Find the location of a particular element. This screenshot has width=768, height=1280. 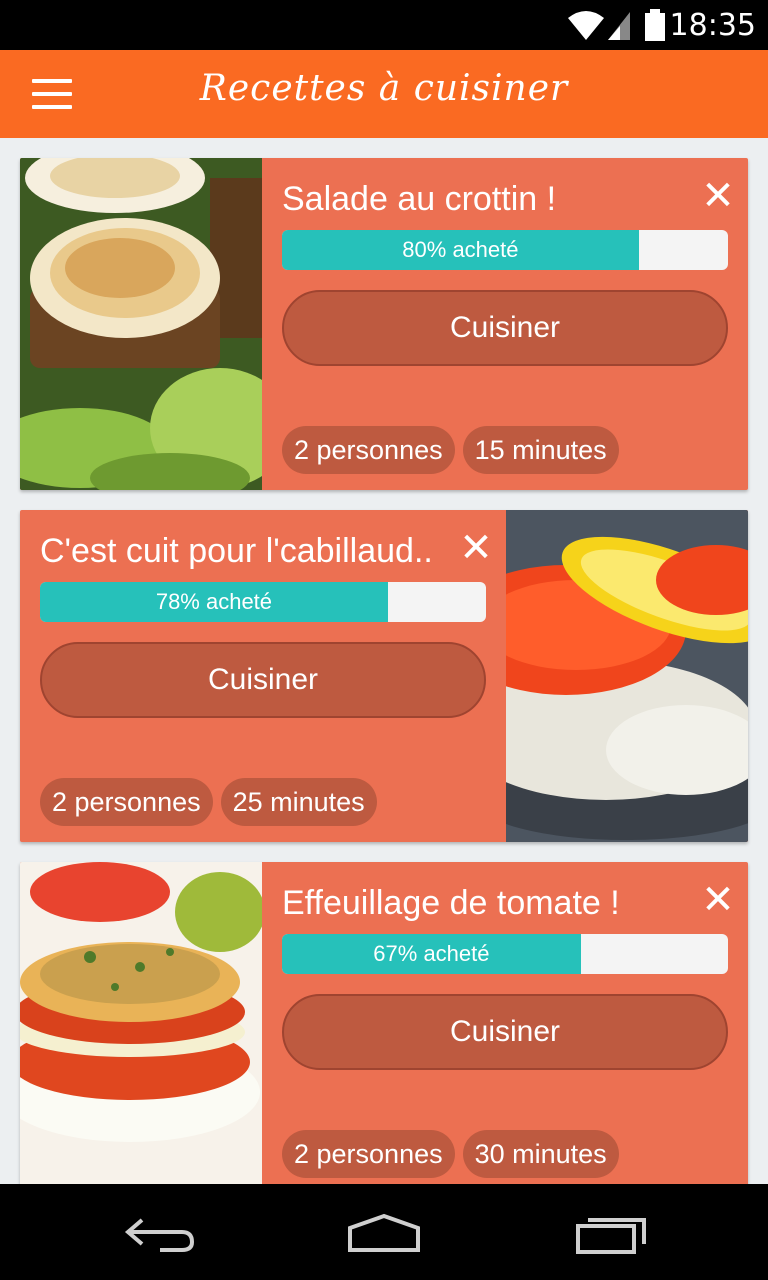

status-bar: 18:35 is located at coordinates (384, 25).